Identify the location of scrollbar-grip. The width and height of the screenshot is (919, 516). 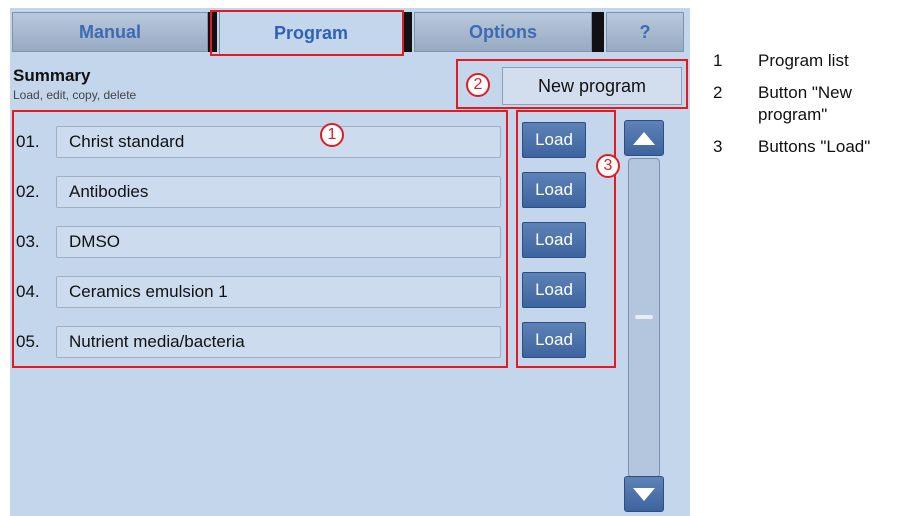
(644, 317).